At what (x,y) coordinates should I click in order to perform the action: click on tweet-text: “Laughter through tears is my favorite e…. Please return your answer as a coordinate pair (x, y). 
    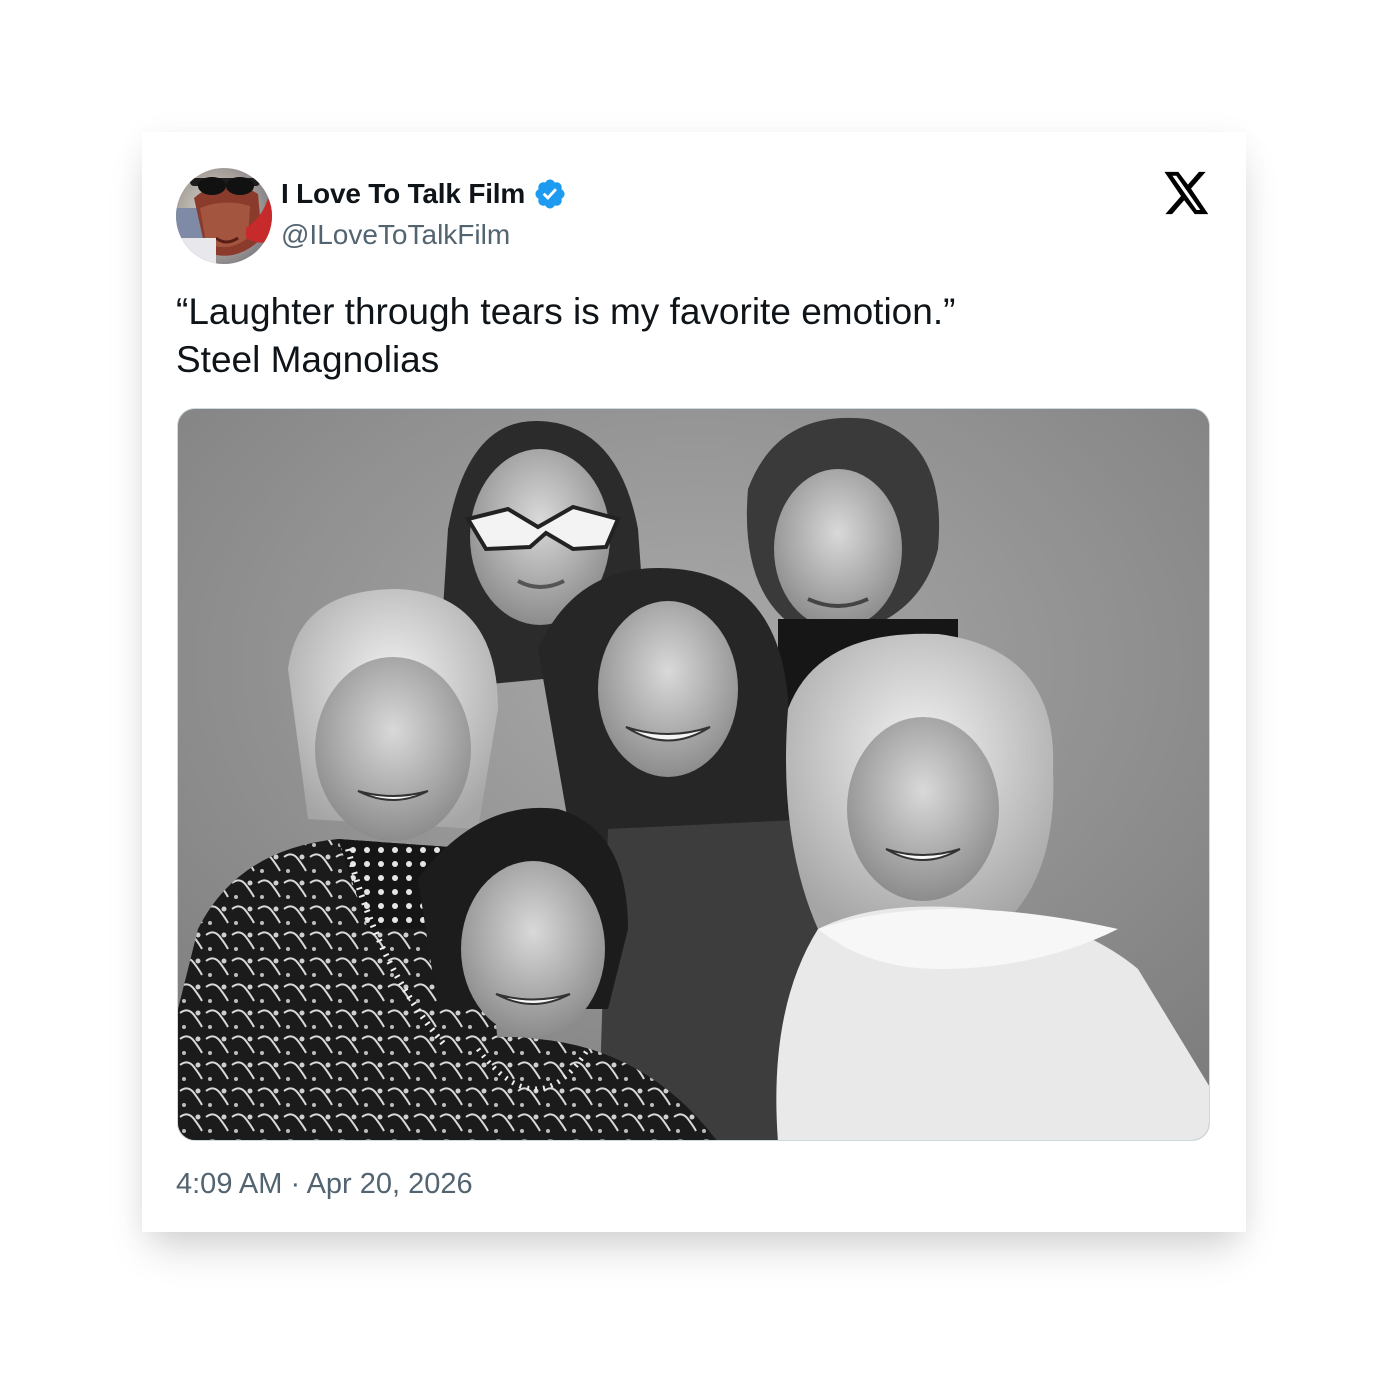
    Looking at the image, I should click on (691, 336).